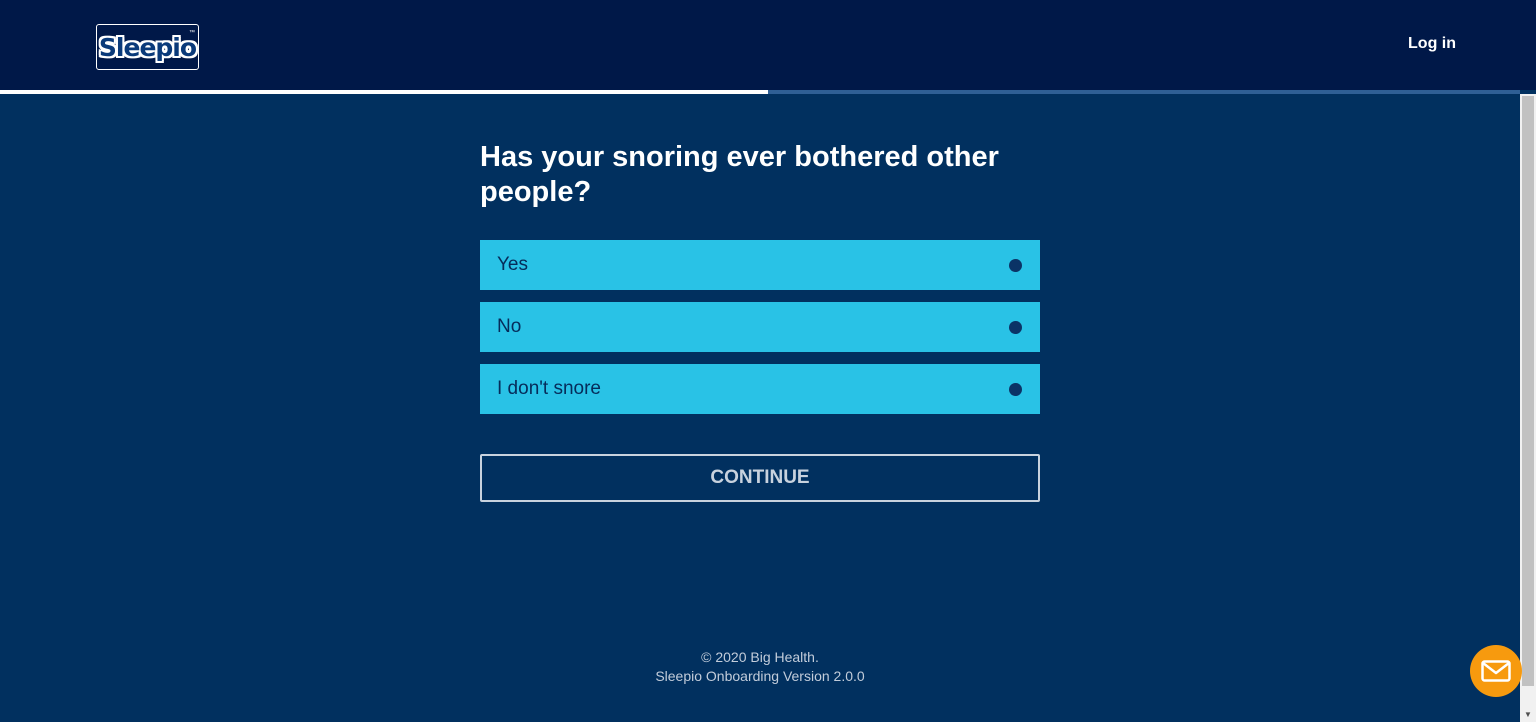 The height and width of the screenshot is (722, 1536). What do you see at coordinates (760, 657) in the screenshot?
I see `copyright-text: © 2020 Big Health.` at bounding box center [760, 657].